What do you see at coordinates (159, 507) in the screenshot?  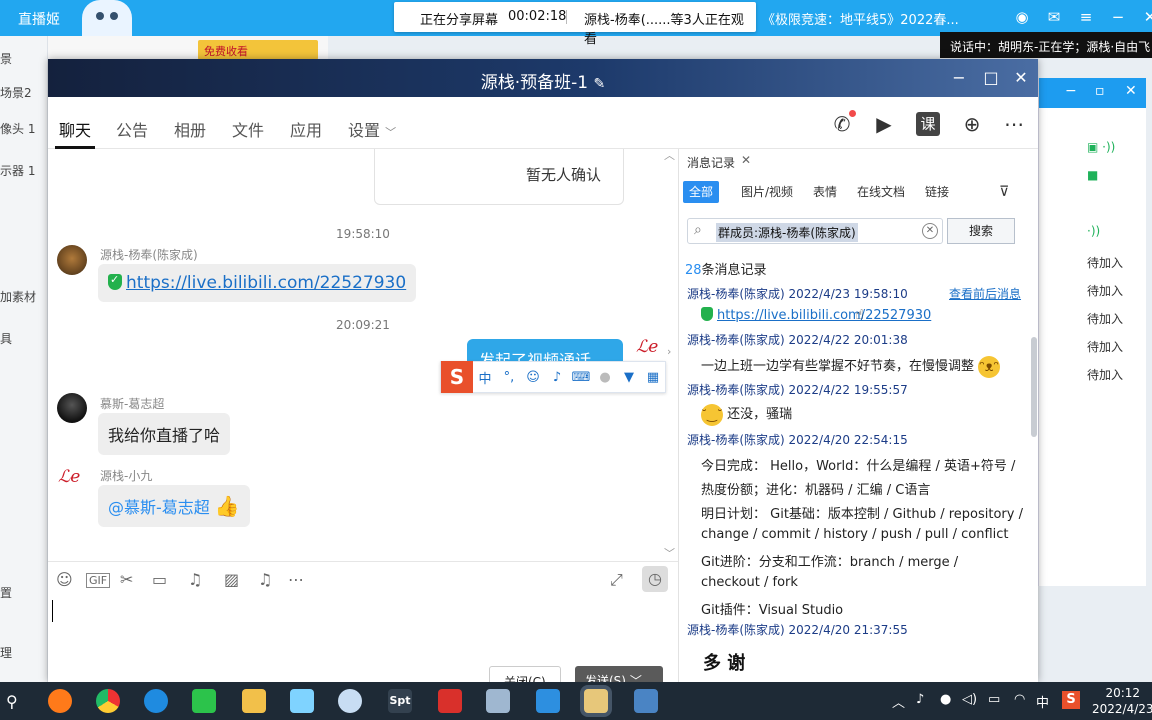 I see `mention-text: @慕斯-葛志超` at bounding box center [159, 507].